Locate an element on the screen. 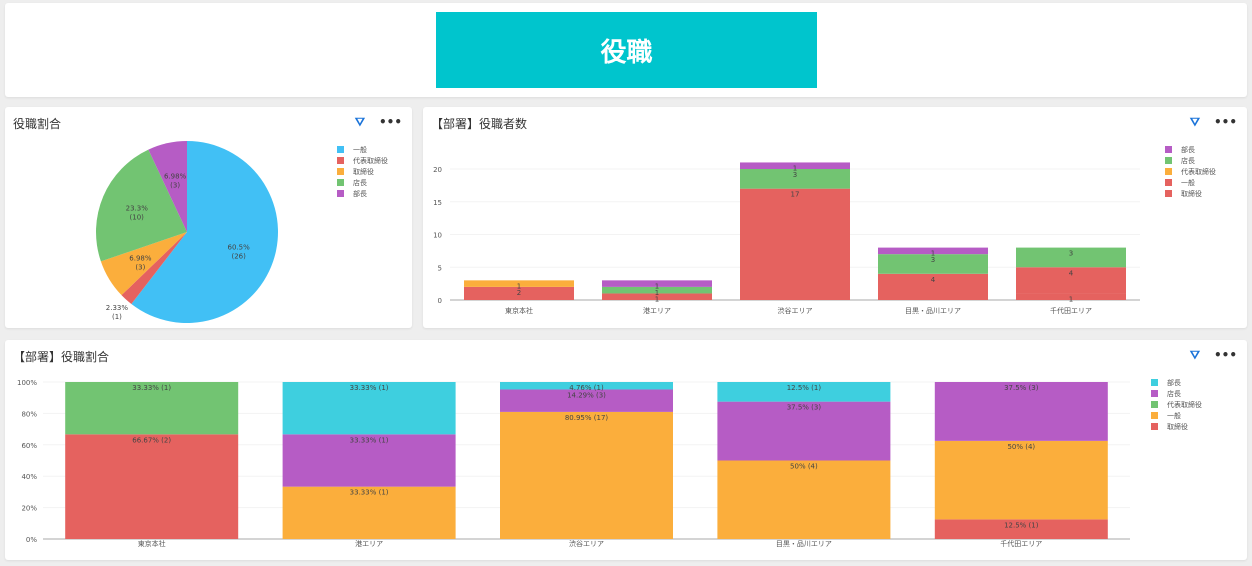  y-tick-label: 15 is located at coordinates (437, 203).